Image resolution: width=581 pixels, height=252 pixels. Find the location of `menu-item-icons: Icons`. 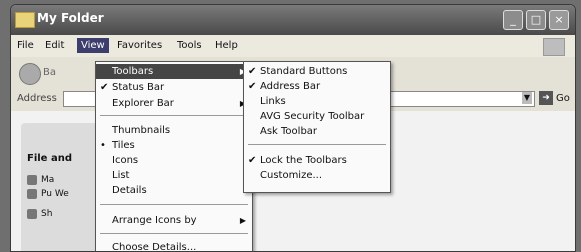

menu-item-icons: Icons is located at coordinates (174, 160).